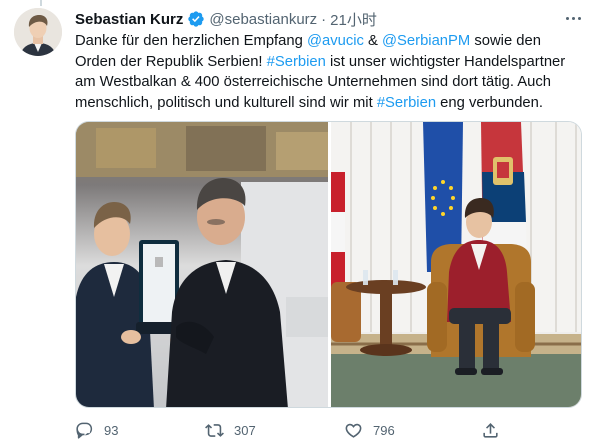 The image size is (595, 446). I want to click on thread-line, so click(41, 3).